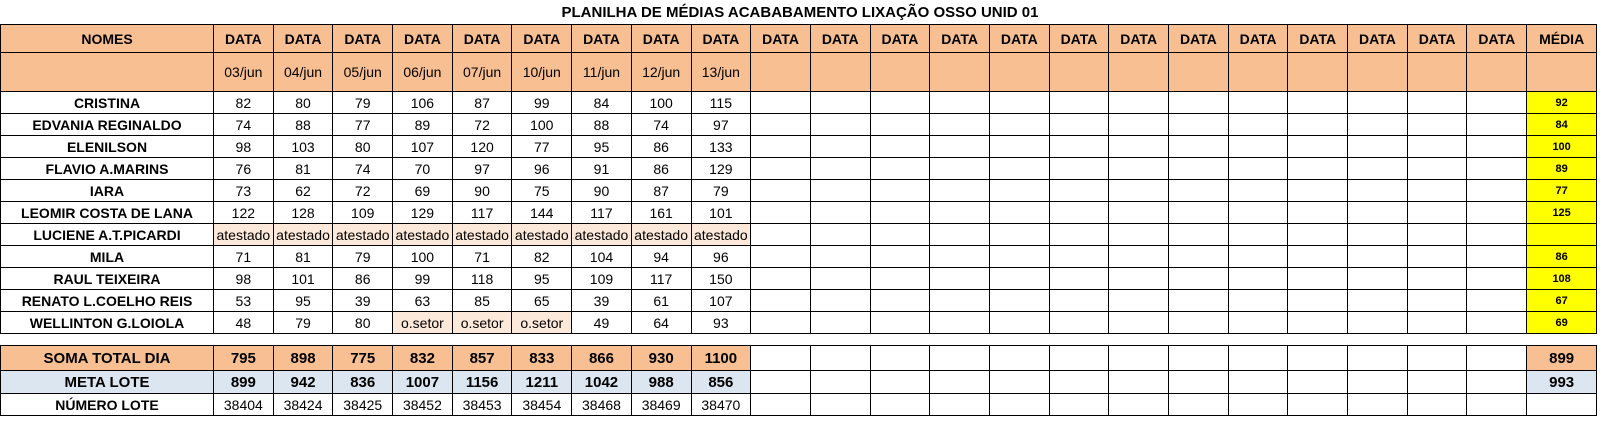  Describe the element at coordinates (661, 256) in the screenshot. I see `score-cell: 94` at that location.